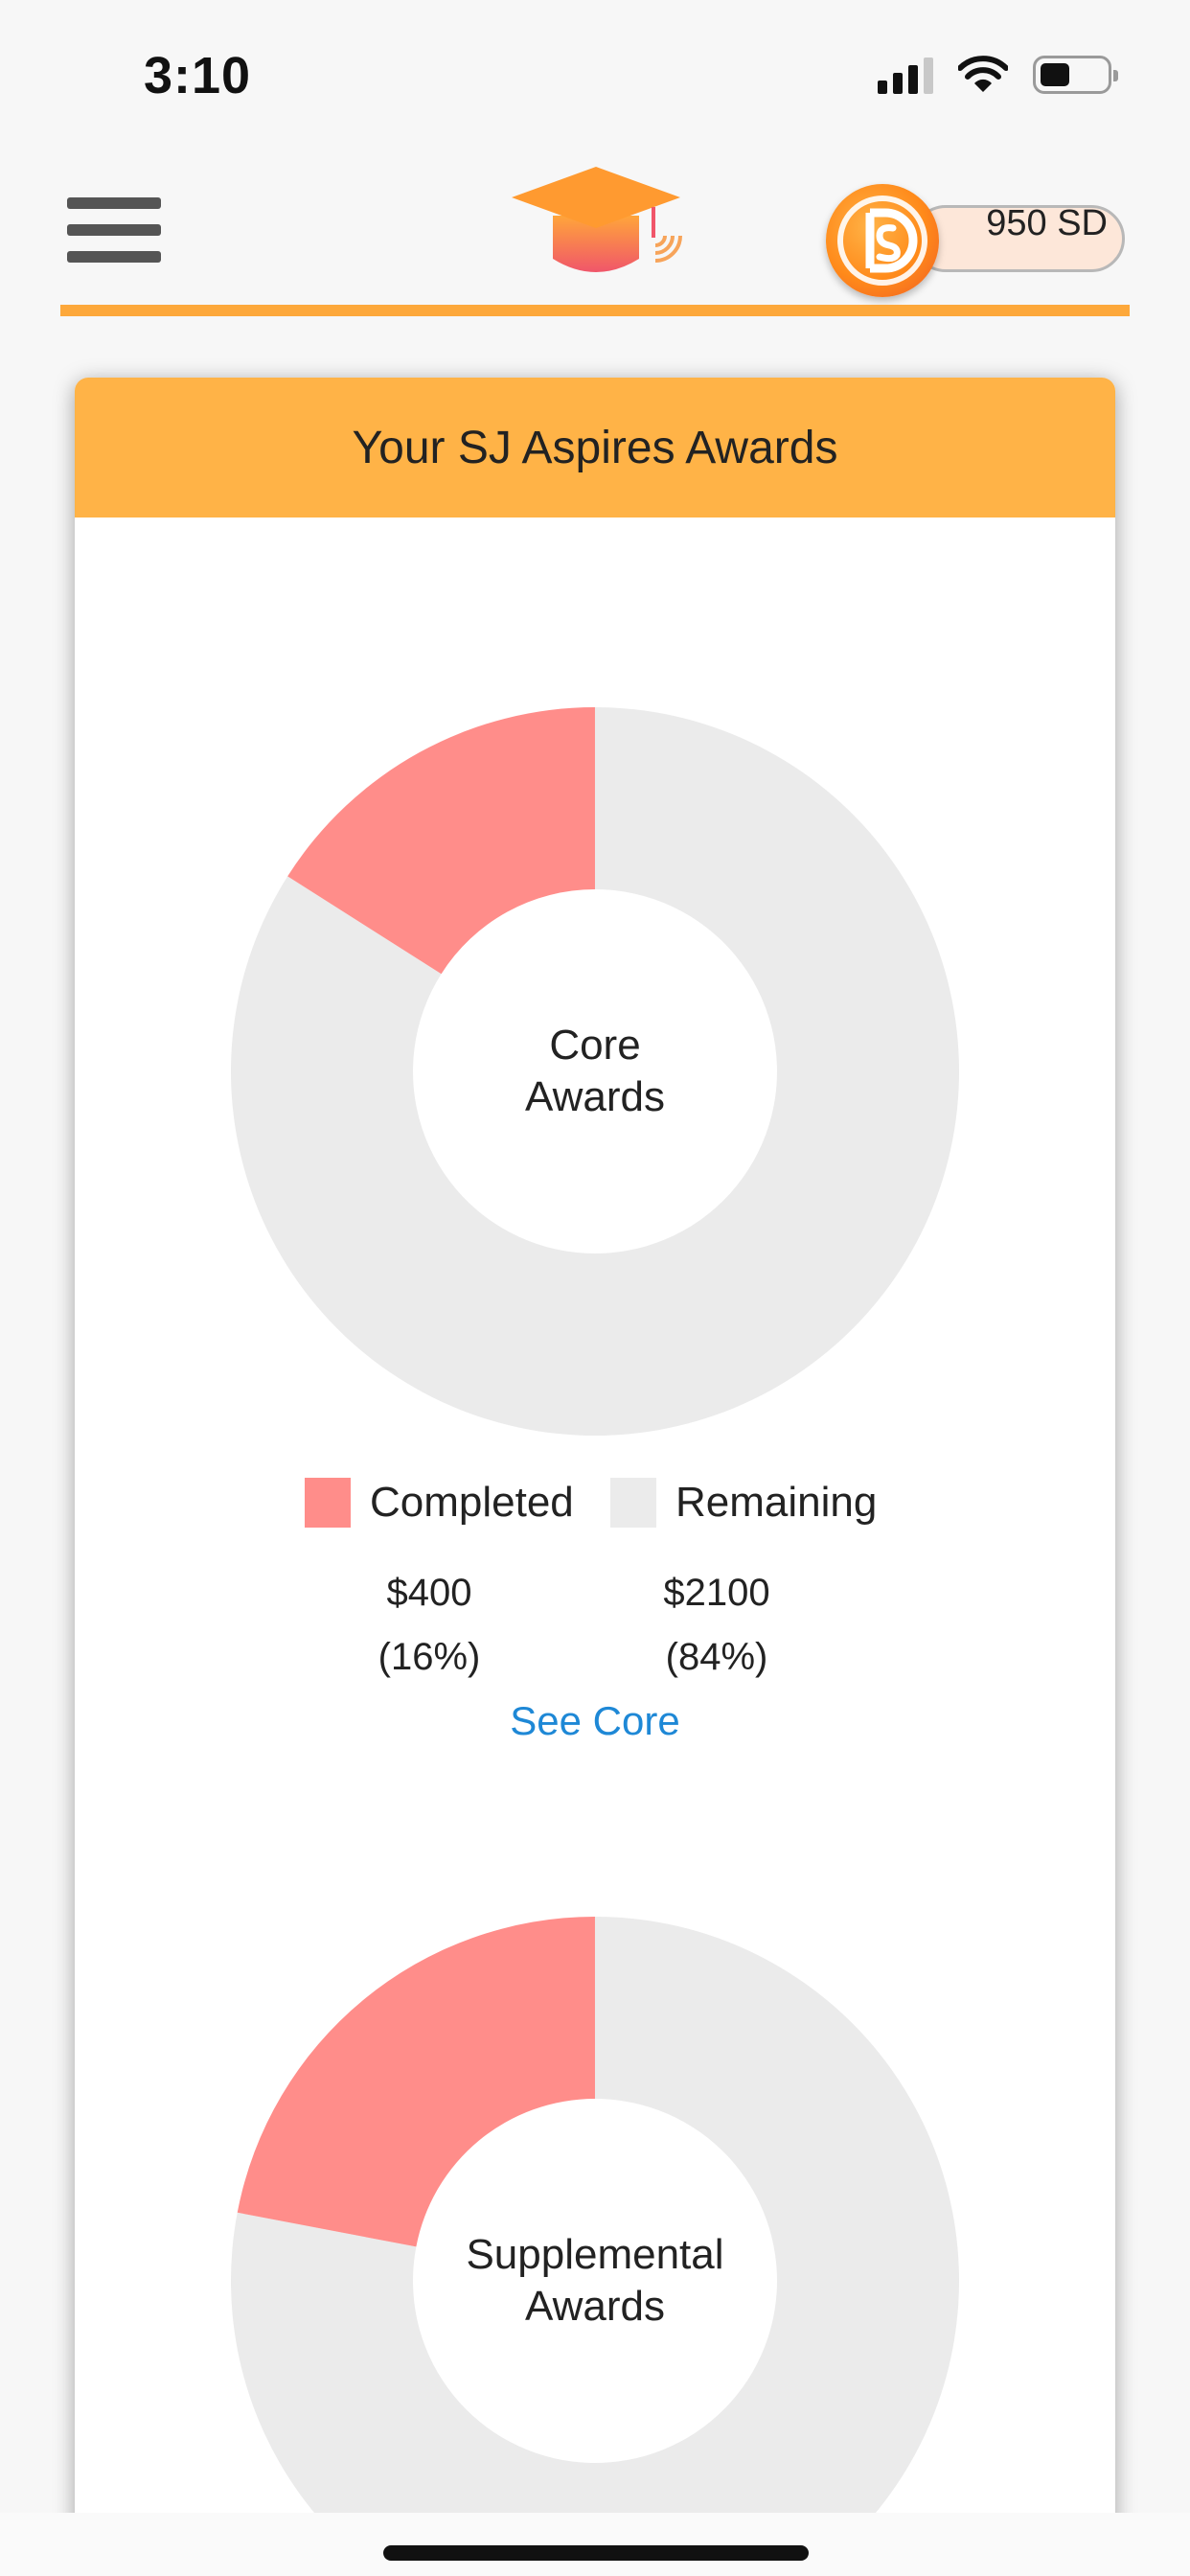 Image resolution: width=1190 pixels, height=2576 pixels. I want to click on remaining-amounts: $2100 (84%), so click(717, 1614).